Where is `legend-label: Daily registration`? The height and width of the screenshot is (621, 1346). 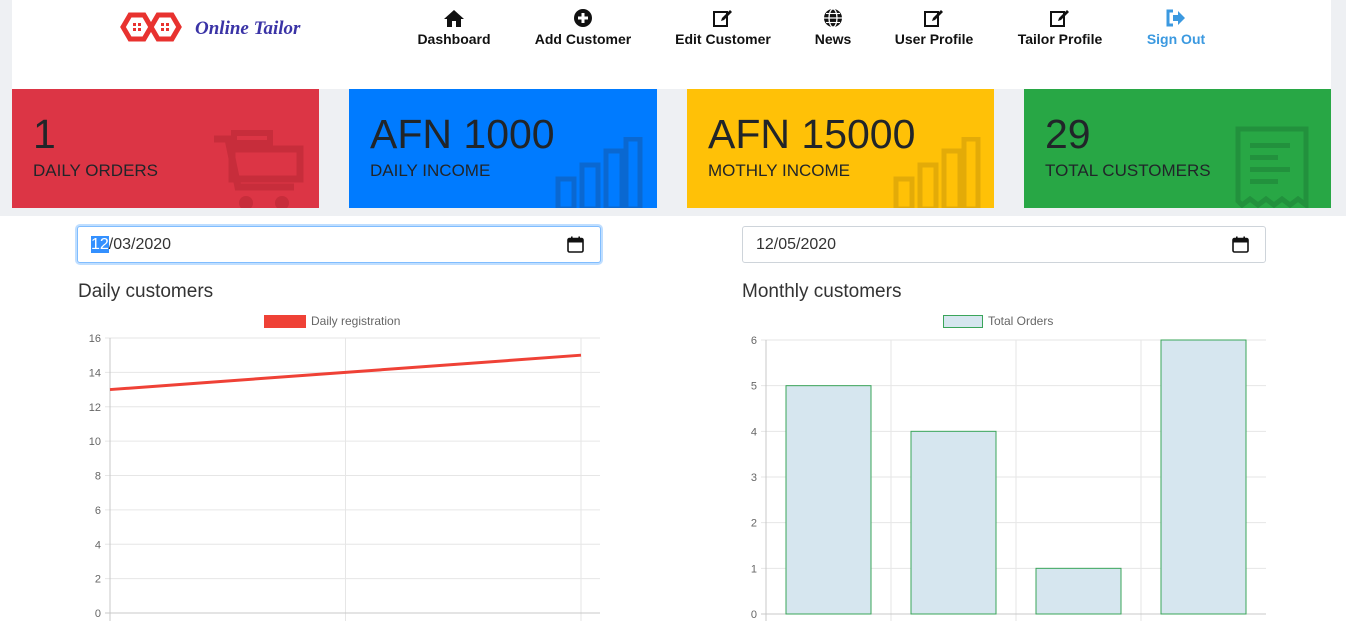
legend-label: Daily registration is located at coordinates (356, 321).